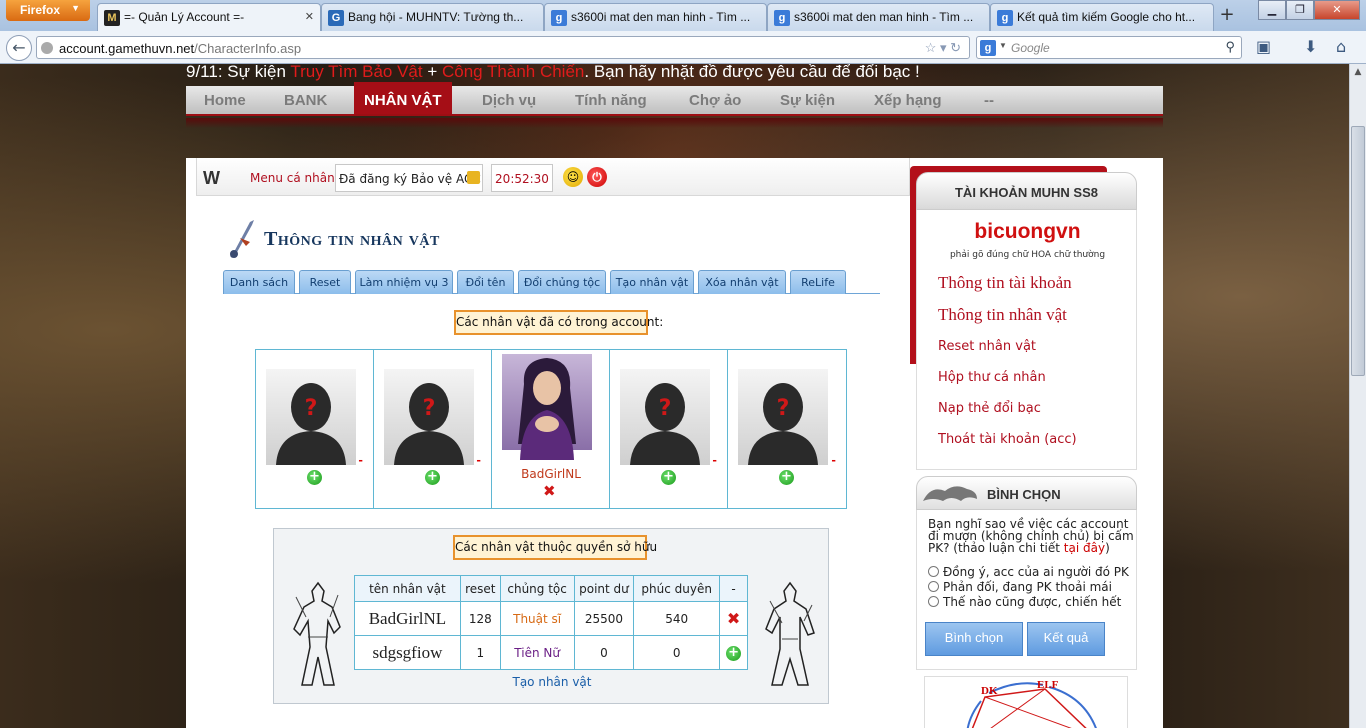 The width and height of the screenshot is (1366, 728). Describe the element at coordinates (652, 282) in the screenshot. I see `tab-tao-nhan-vat: Tạo nhân vật` at that location.